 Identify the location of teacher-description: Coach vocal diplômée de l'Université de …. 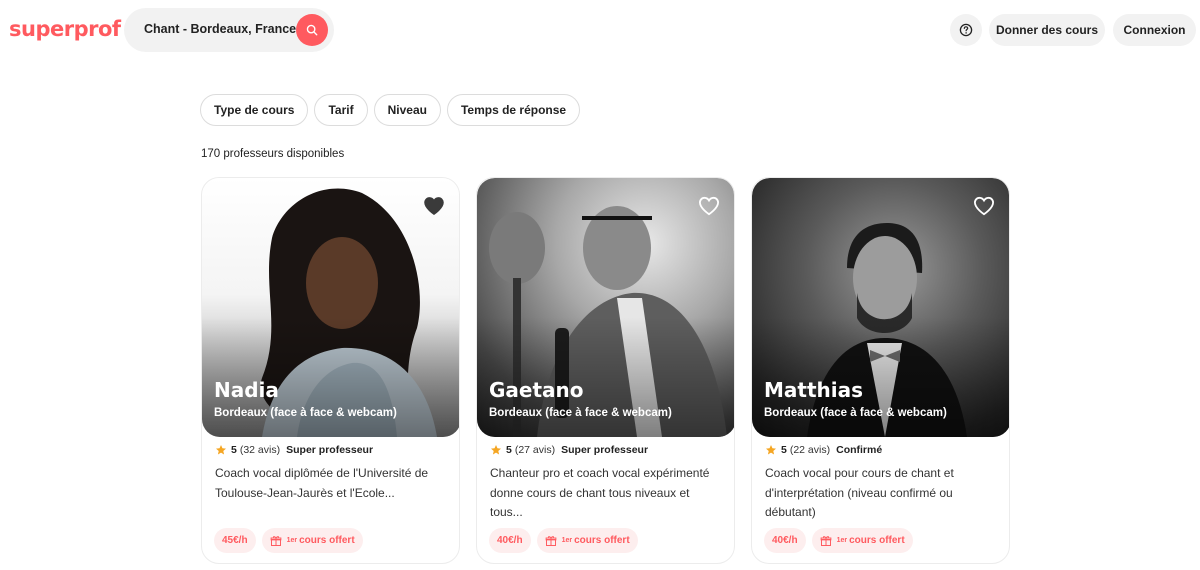
(322, 483).